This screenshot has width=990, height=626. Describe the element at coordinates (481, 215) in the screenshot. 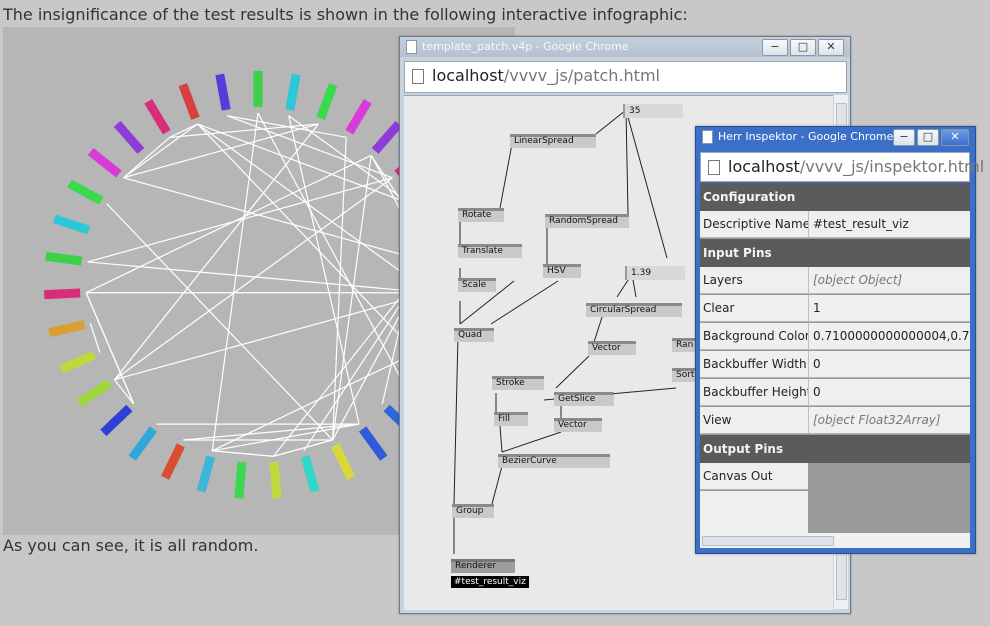

I see `node-rotate: Rotate` at that location.